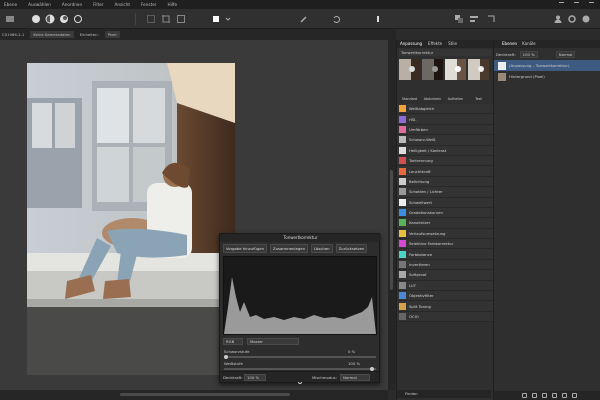  What do you see at coordinates (52, 34) in the screenshot?
I see `camera-data-button: Keine Kameradaten` at bounding box center [52, 34].